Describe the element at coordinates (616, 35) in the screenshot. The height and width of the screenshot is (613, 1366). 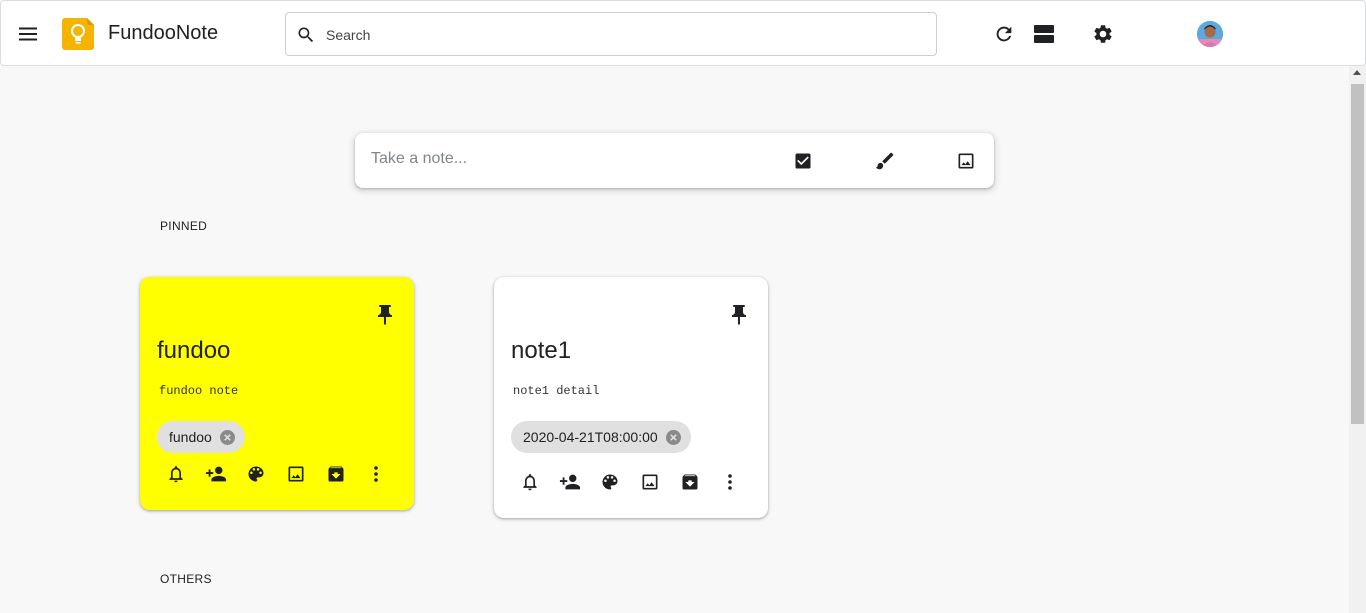
I see `search-input` at that location.